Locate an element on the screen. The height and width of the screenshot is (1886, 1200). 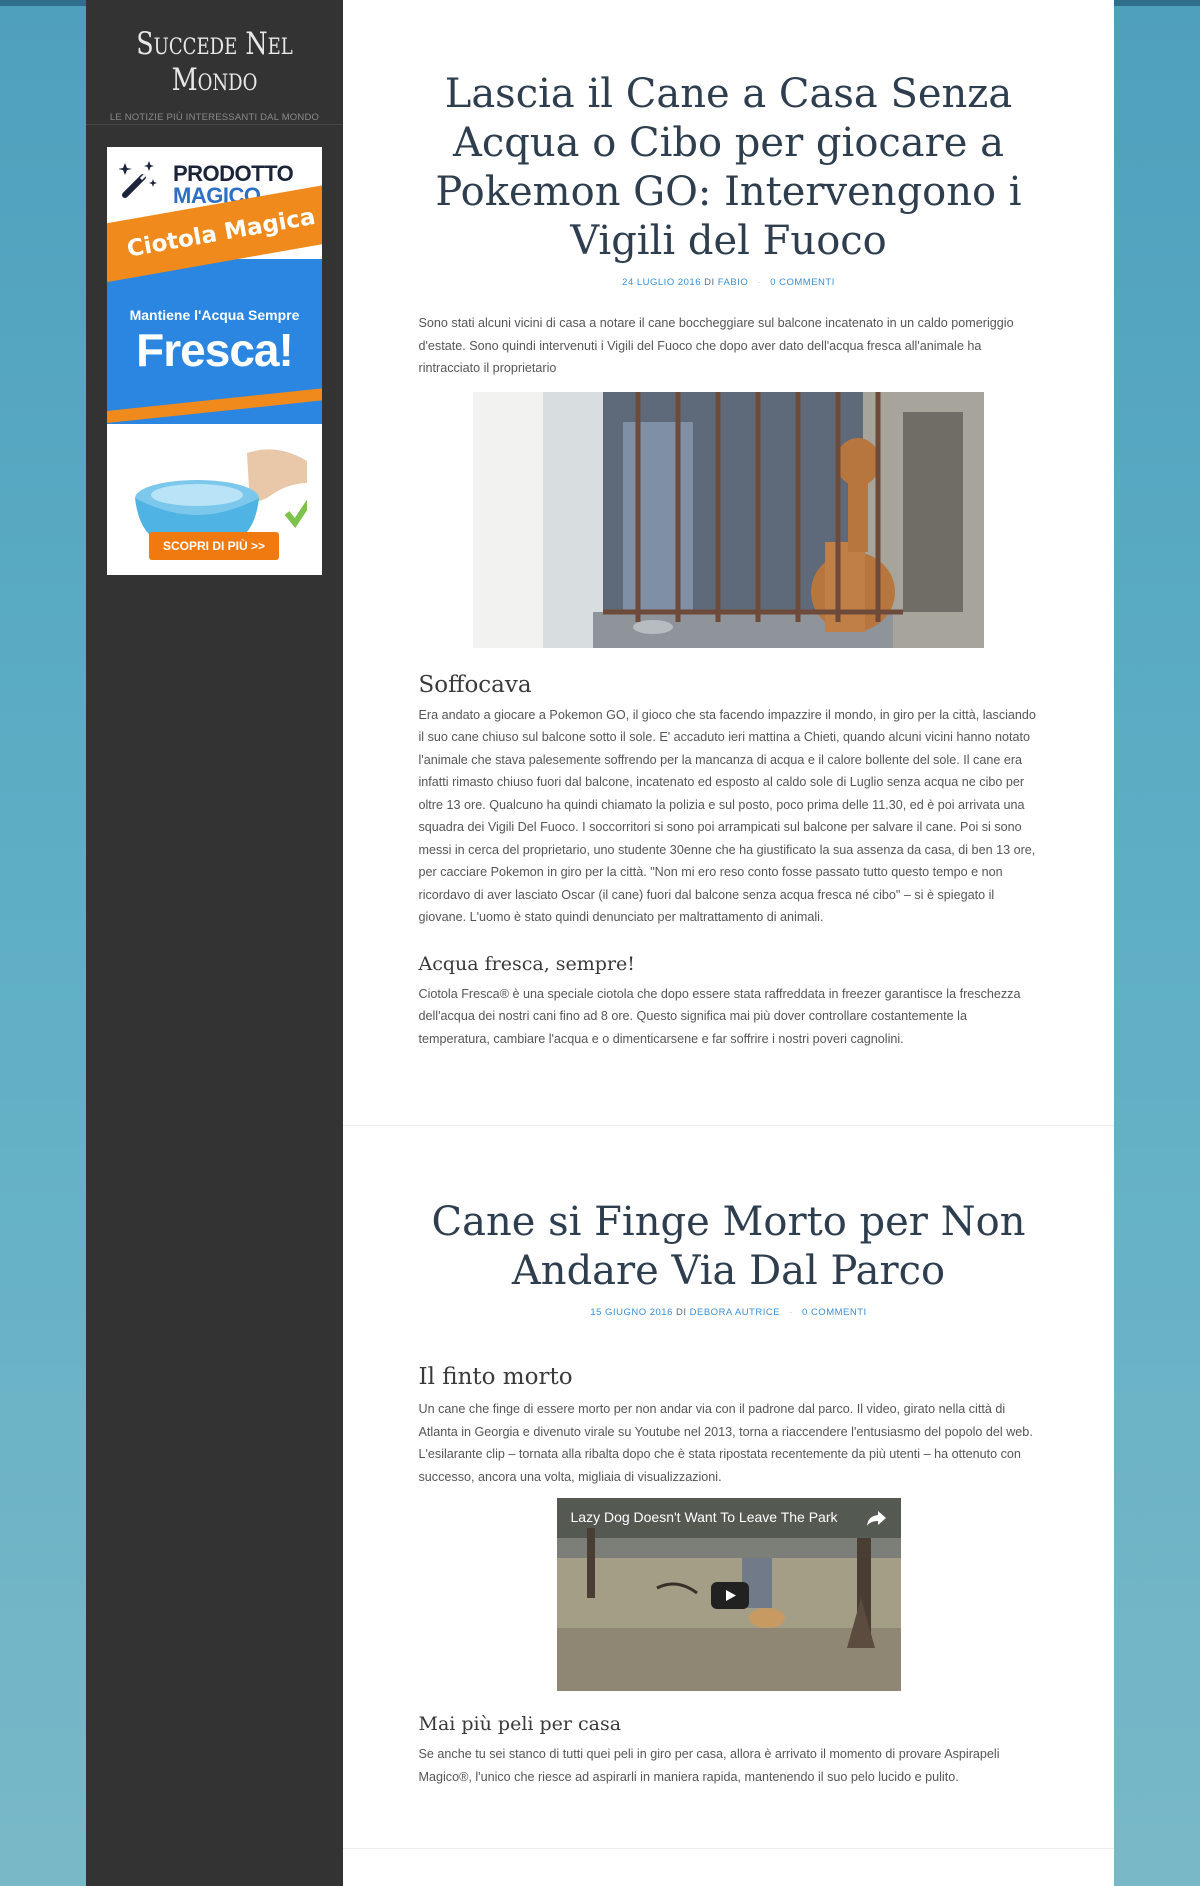
site-title-link: Succede Nel Mondo is located at coordinates (214, 62).